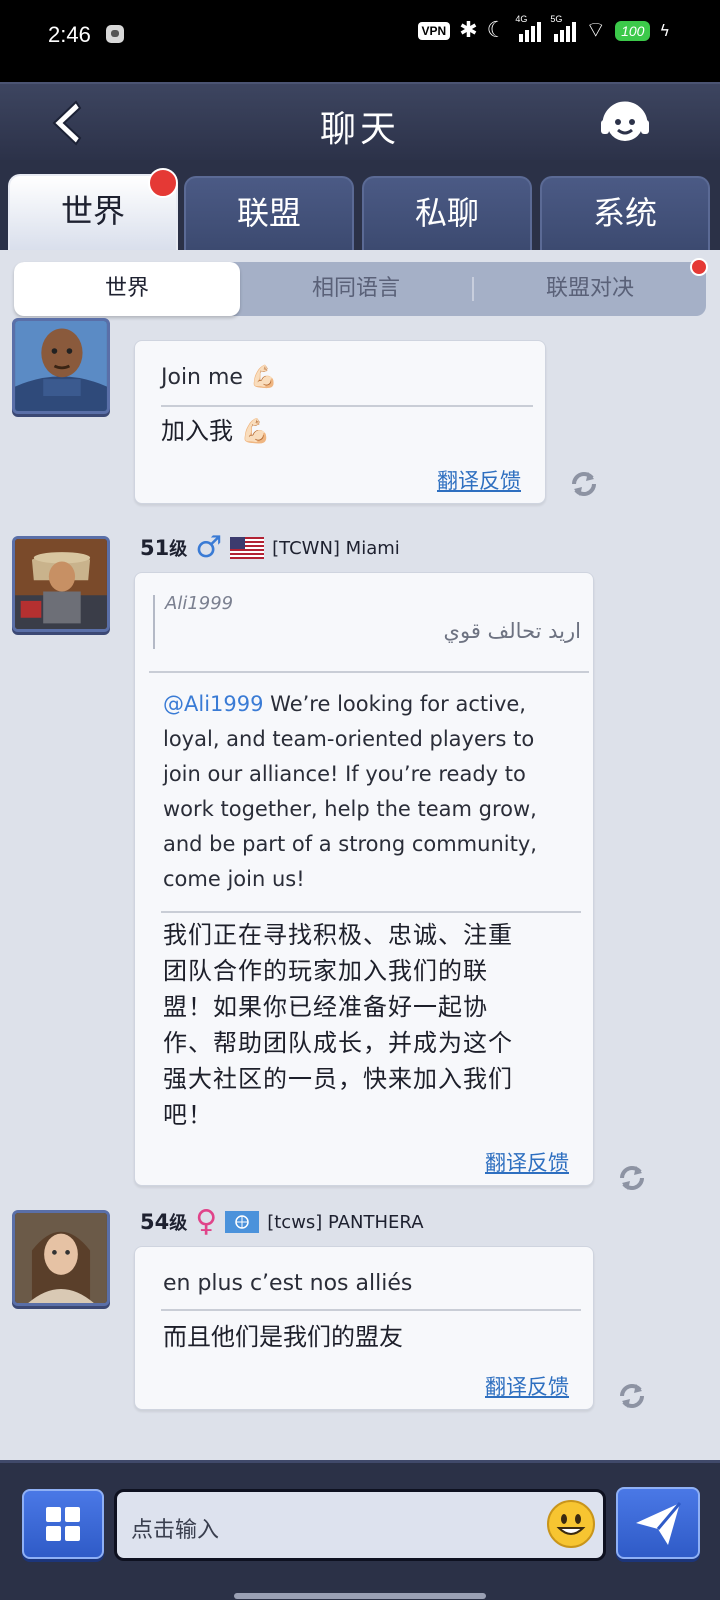 The image size is (720, 1600). I want to click on tab-private-label: 私聊, so click(446, 213).